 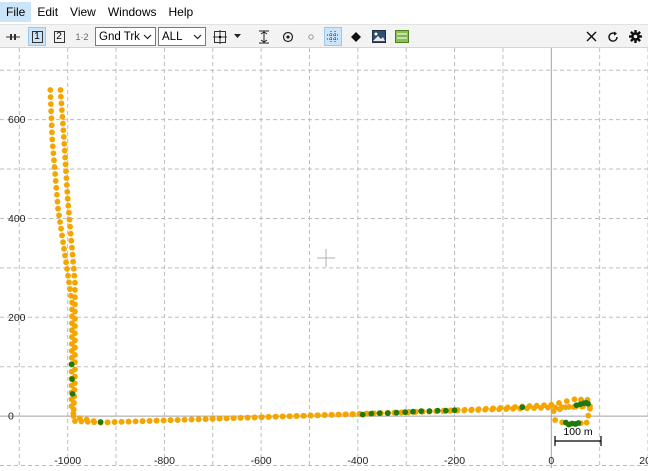 What do you see at coordinates (237, 36) in the screenshot?
I see `center-menu-chevron-icon` at bounding box center [237, 36].